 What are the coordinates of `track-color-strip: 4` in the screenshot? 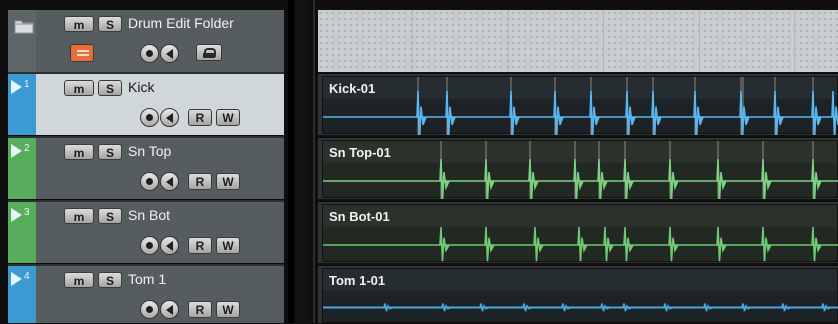 It's located at (22, 294).